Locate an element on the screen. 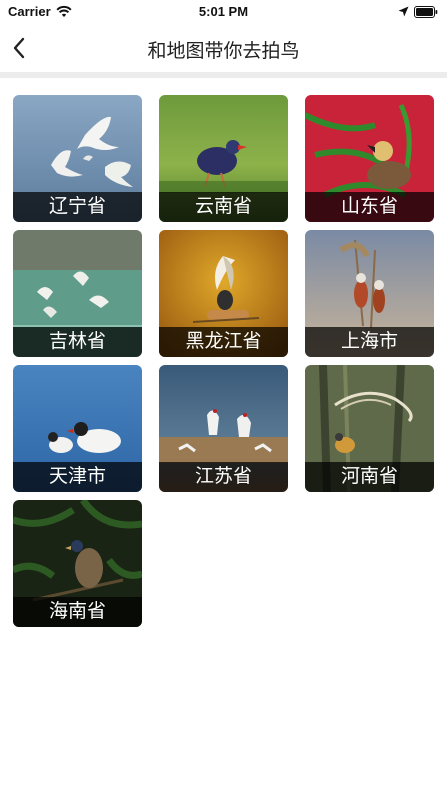 The image size is (447, 794). province-tile-jilin: 吉林省 is located at coordinates (77, 293).